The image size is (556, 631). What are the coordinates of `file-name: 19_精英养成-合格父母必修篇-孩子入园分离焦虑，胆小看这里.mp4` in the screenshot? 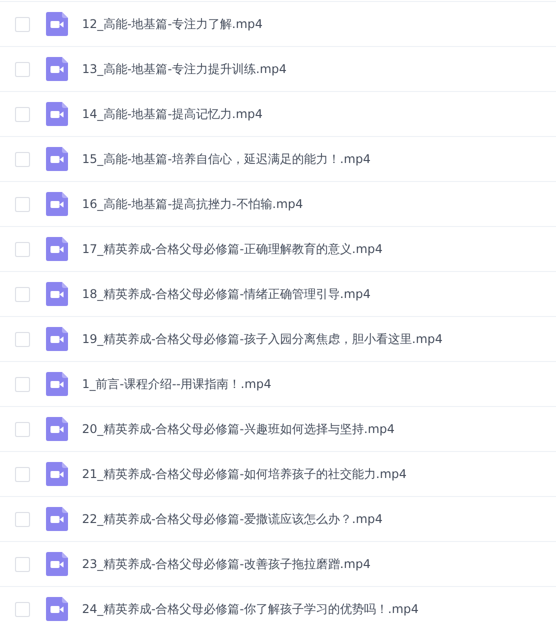 It's located at (262, 339).